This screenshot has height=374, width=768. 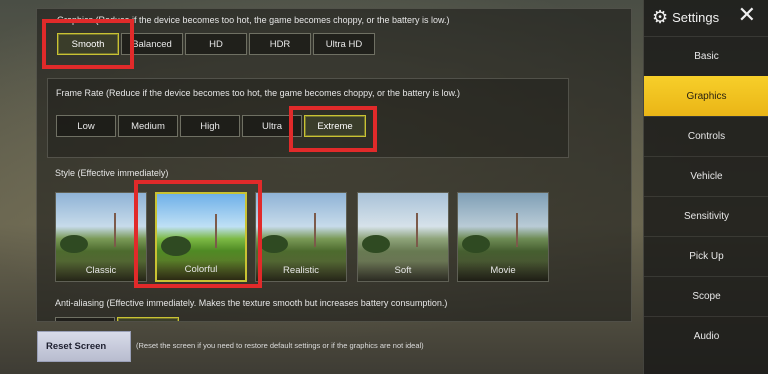 I want to click on style-option-movie: Movie, so click(x=503, y=237).